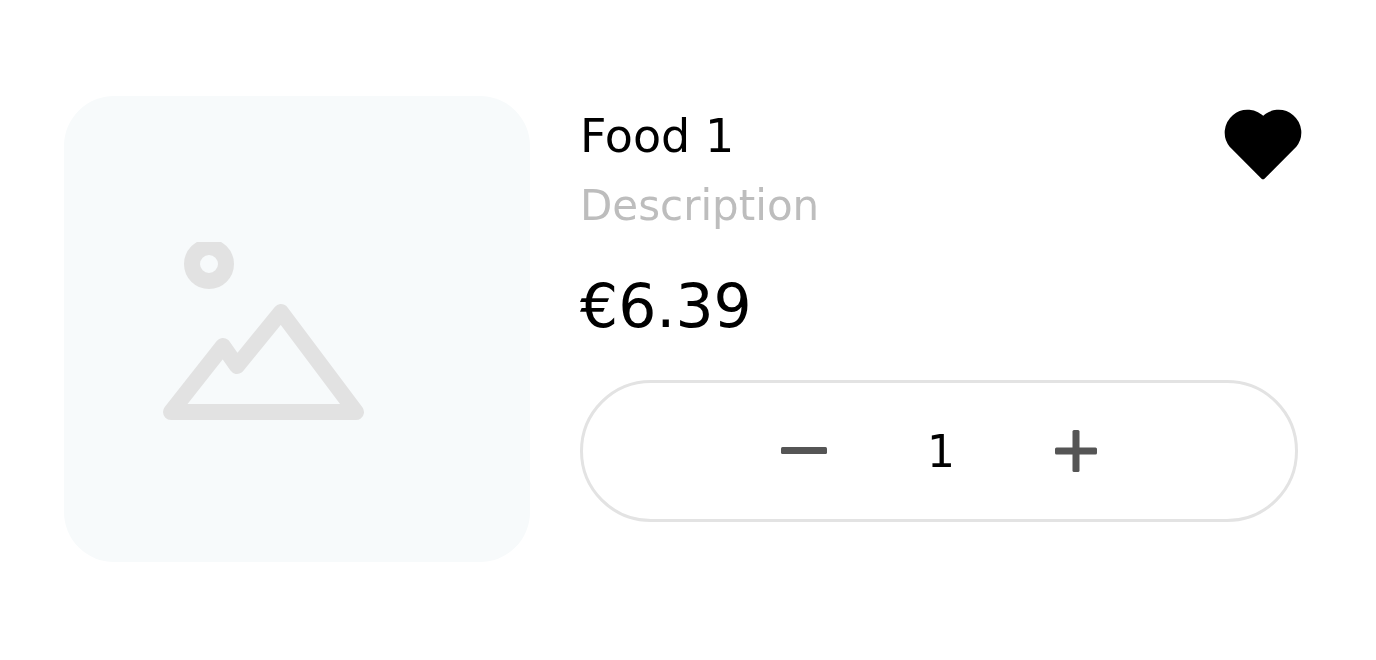 Image resolution: width=1376 pixels, height=660 pixels. What do you see at coordinates (700, 206) in the screenshot?
I see `product-description: Description` at bounding box center [700, 206].